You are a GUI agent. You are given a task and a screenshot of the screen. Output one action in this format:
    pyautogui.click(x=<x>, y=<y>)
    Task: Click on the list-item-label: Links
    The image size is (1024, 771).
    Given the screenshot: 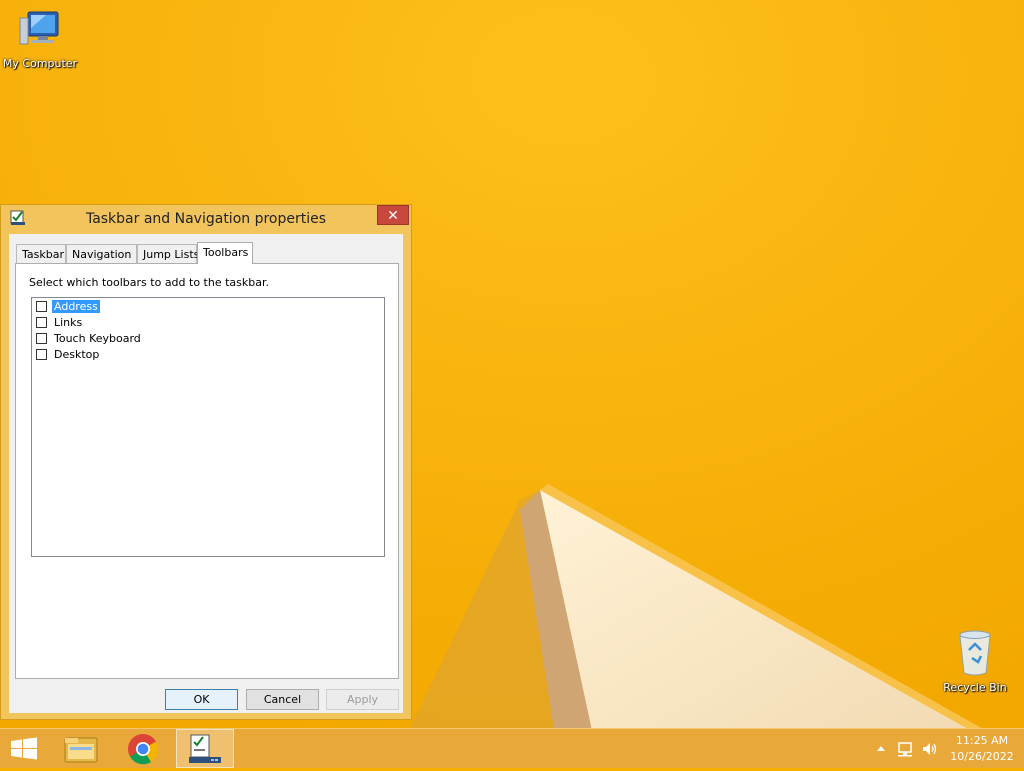 What is the action you would take?
    pyautogui.click(x=68, y=322)
    